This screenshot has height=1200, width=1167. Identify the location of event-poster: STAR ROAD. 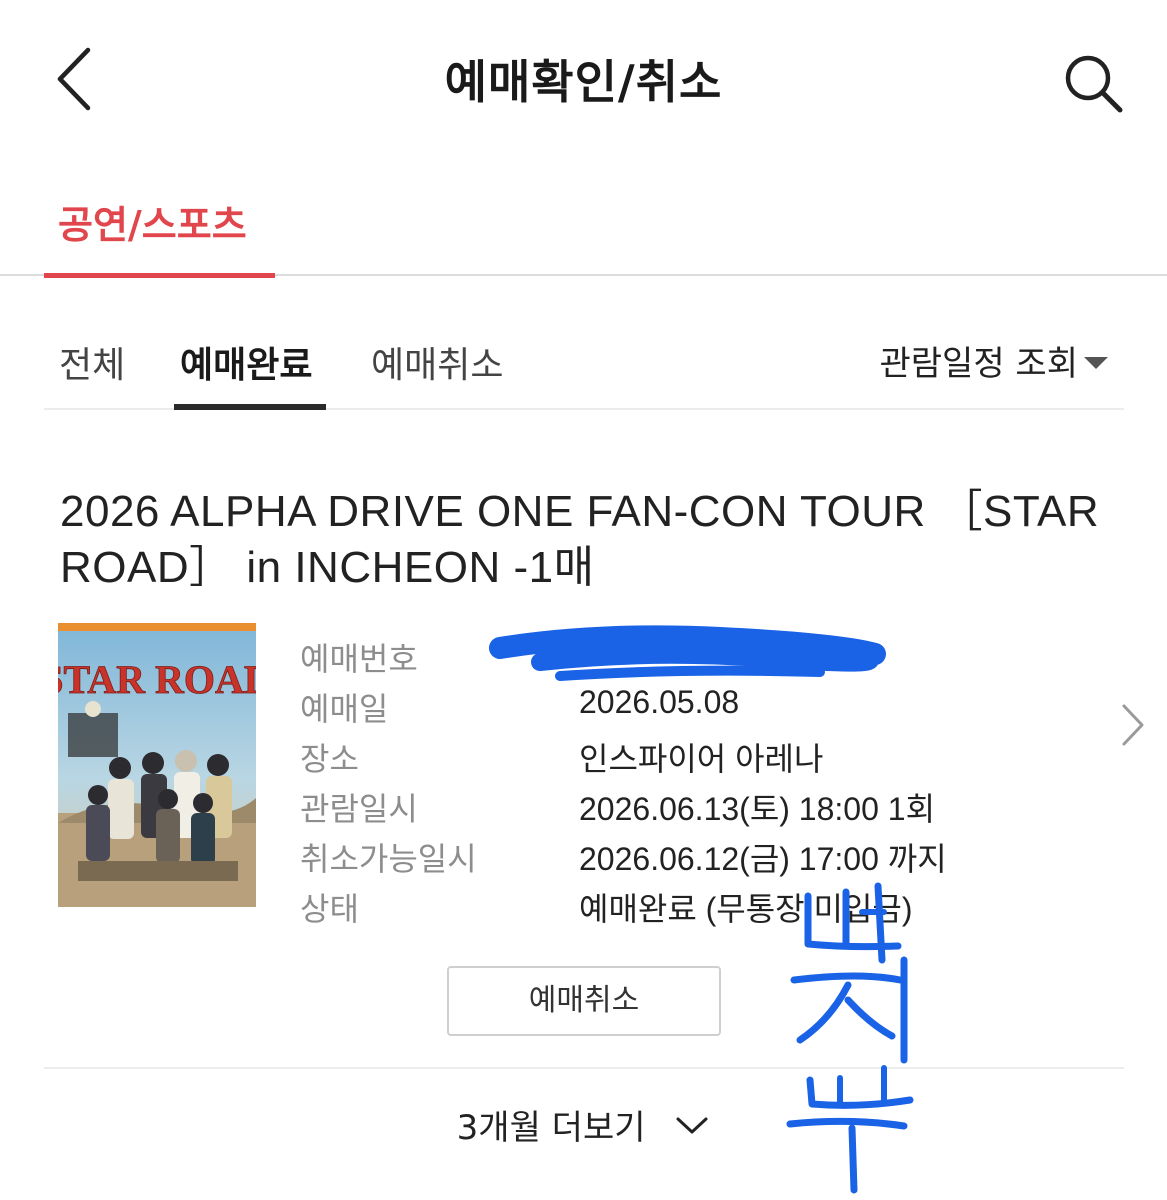
(157, 765).